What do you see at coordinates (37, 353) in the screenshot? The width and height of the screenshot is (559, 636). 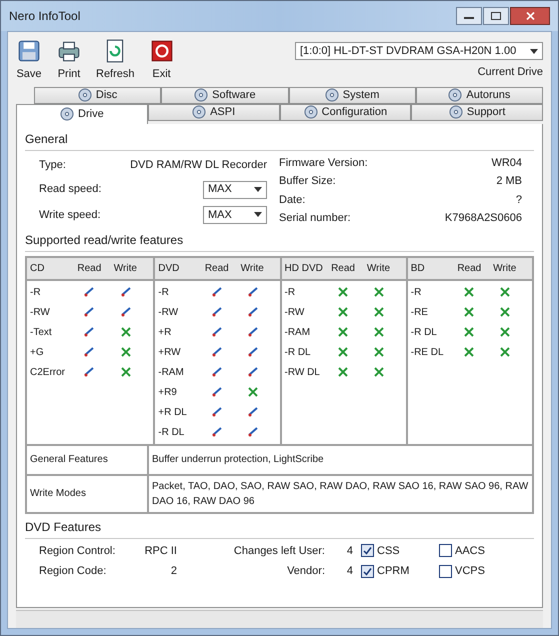 I see `format-label: +G` at bounding box center [37, 353].